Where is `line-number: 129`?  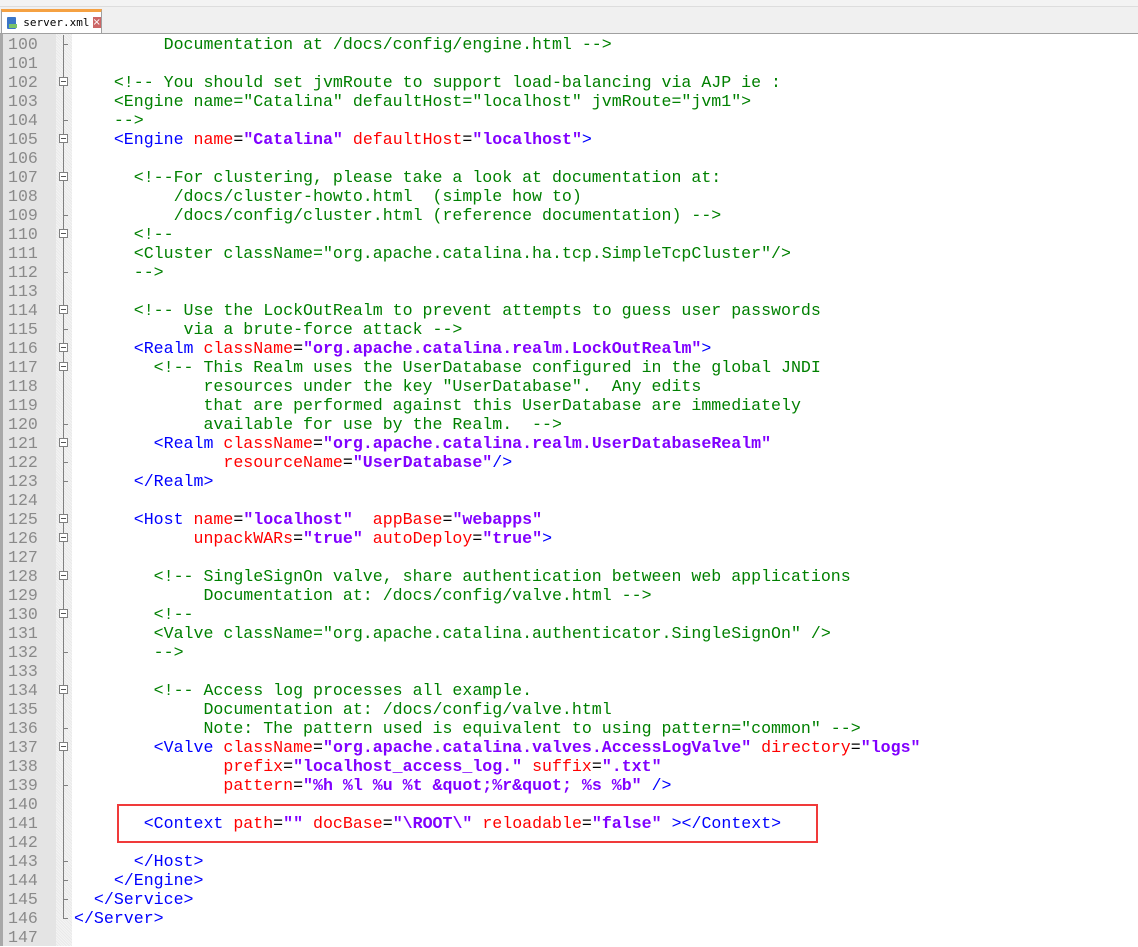
line-number: 129 is located at coordinates (23, 595).